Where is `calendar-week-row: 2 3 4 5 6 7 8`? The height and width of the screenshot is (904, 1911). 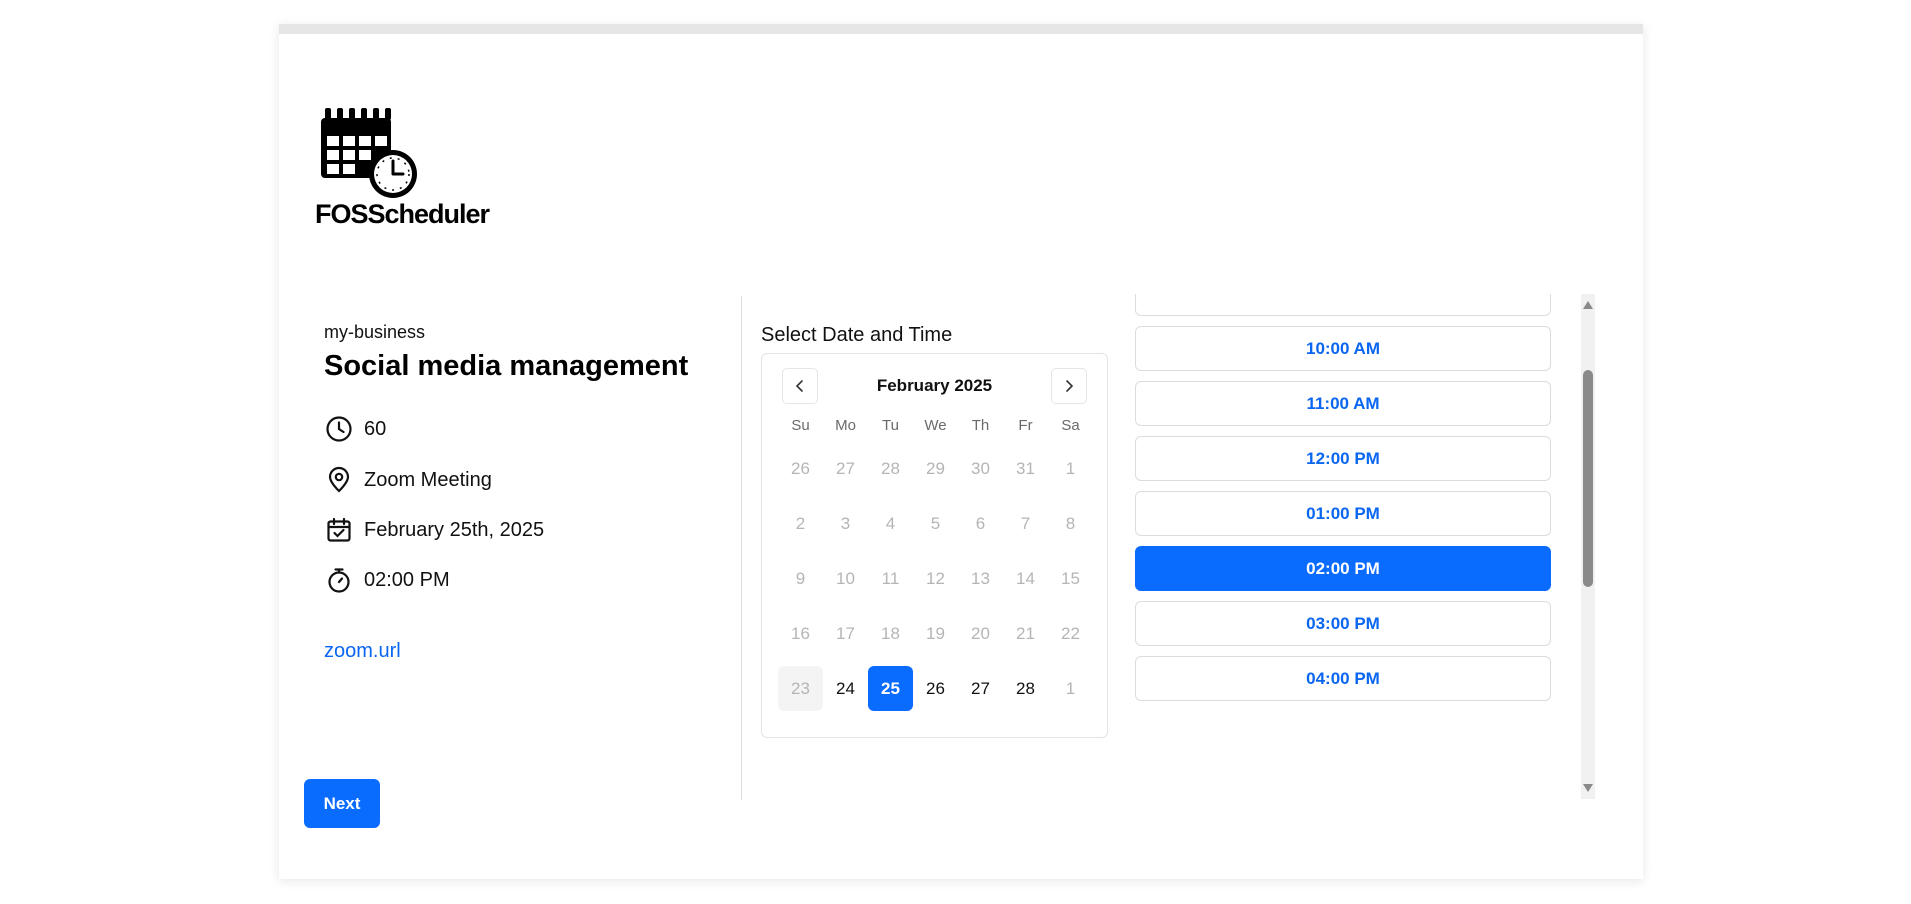 calendar-week-row: 2 3 4 5 6 7 8 is located at coordinates (935, 523).